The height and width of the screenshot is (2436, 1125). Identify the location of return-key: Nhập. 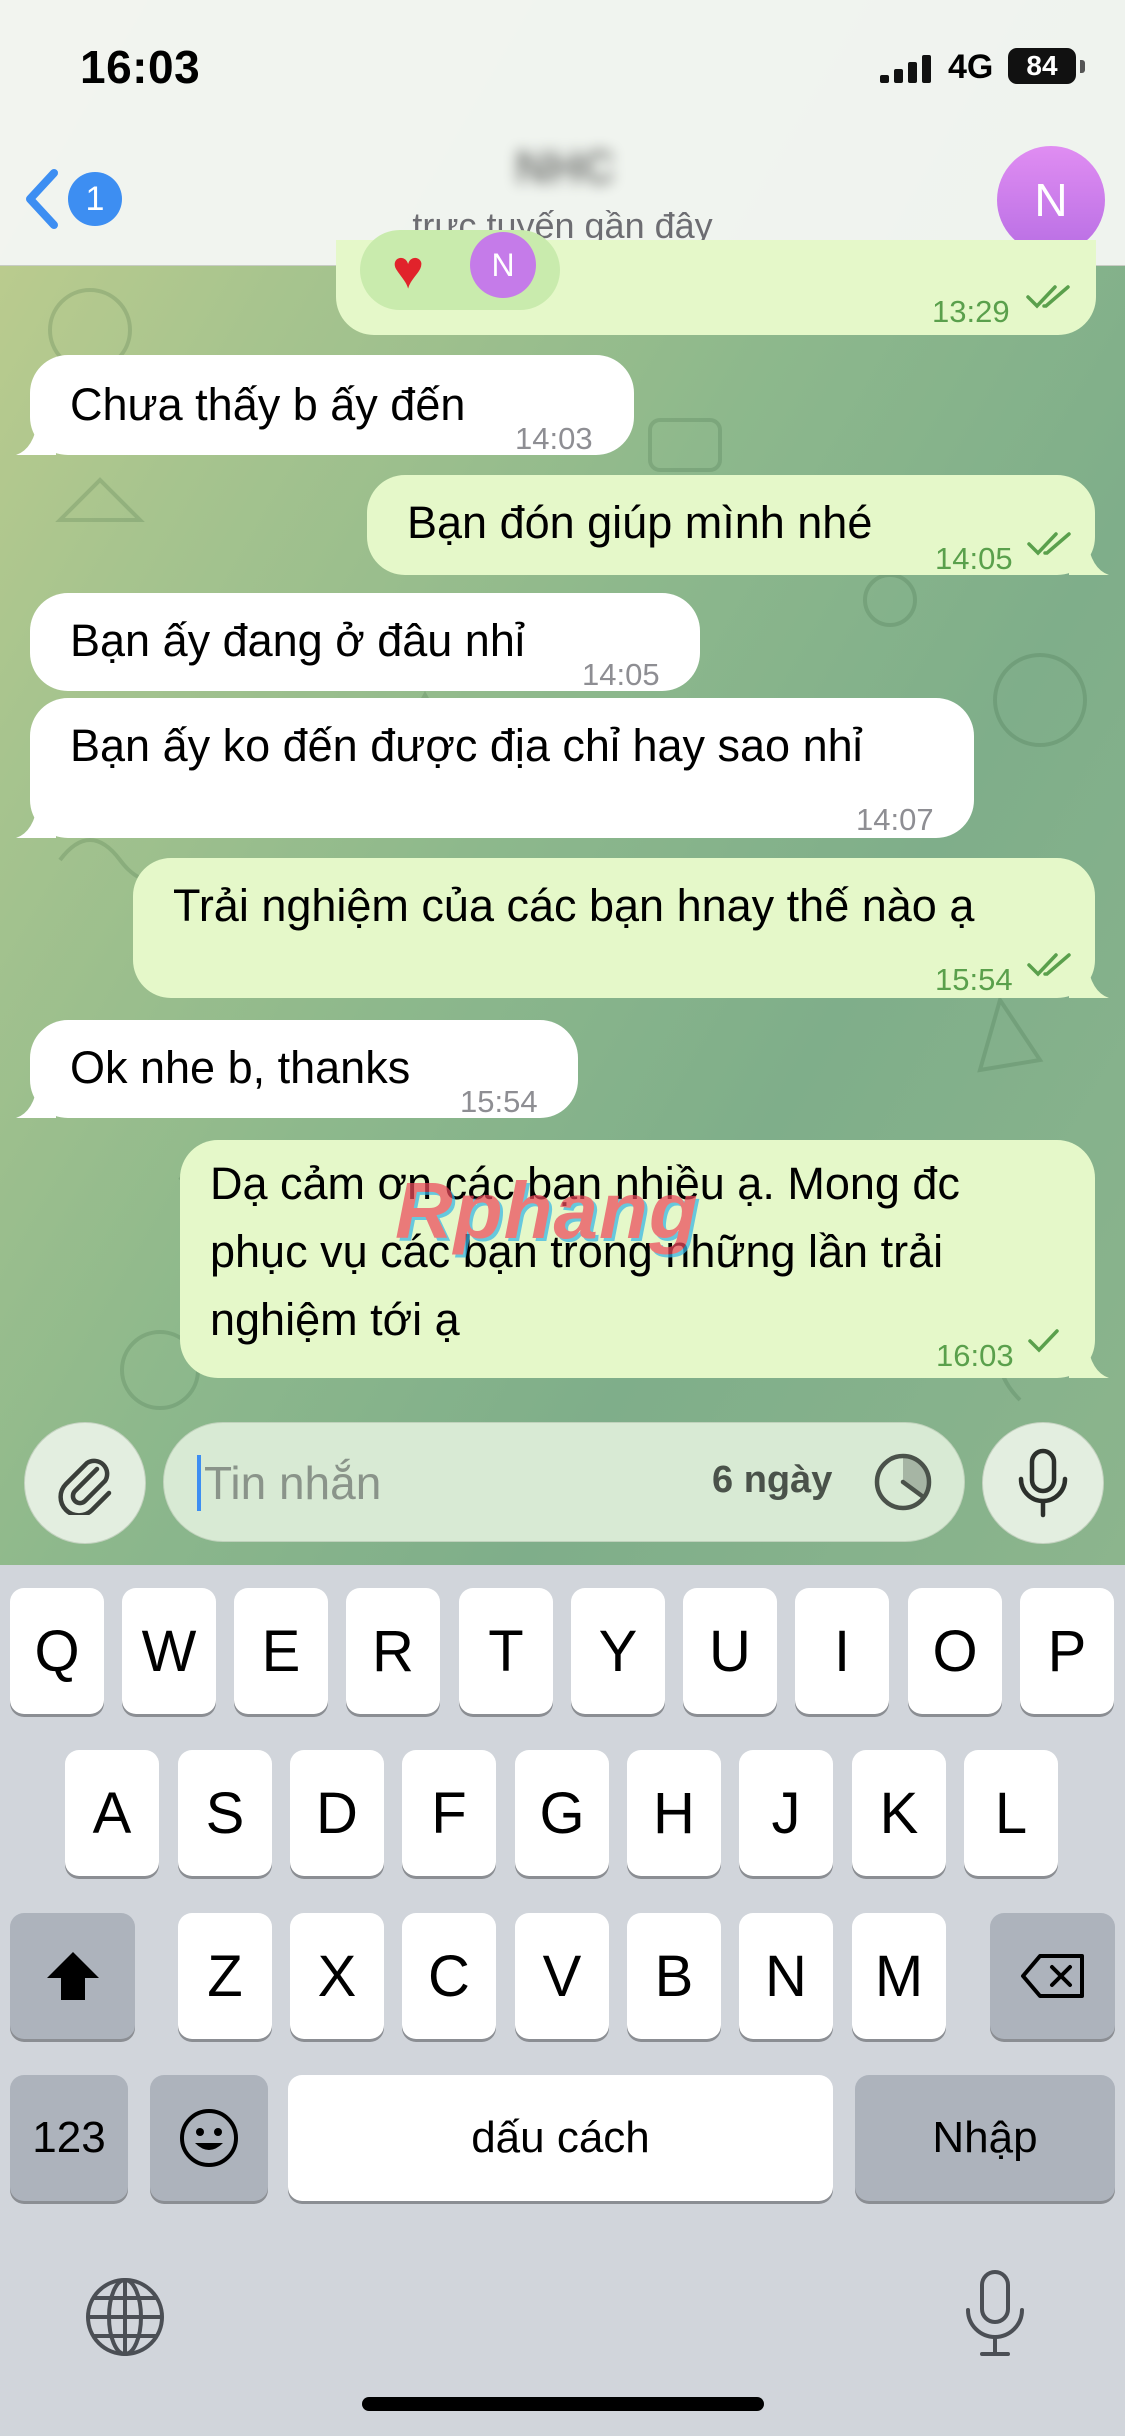
(985, 2138).